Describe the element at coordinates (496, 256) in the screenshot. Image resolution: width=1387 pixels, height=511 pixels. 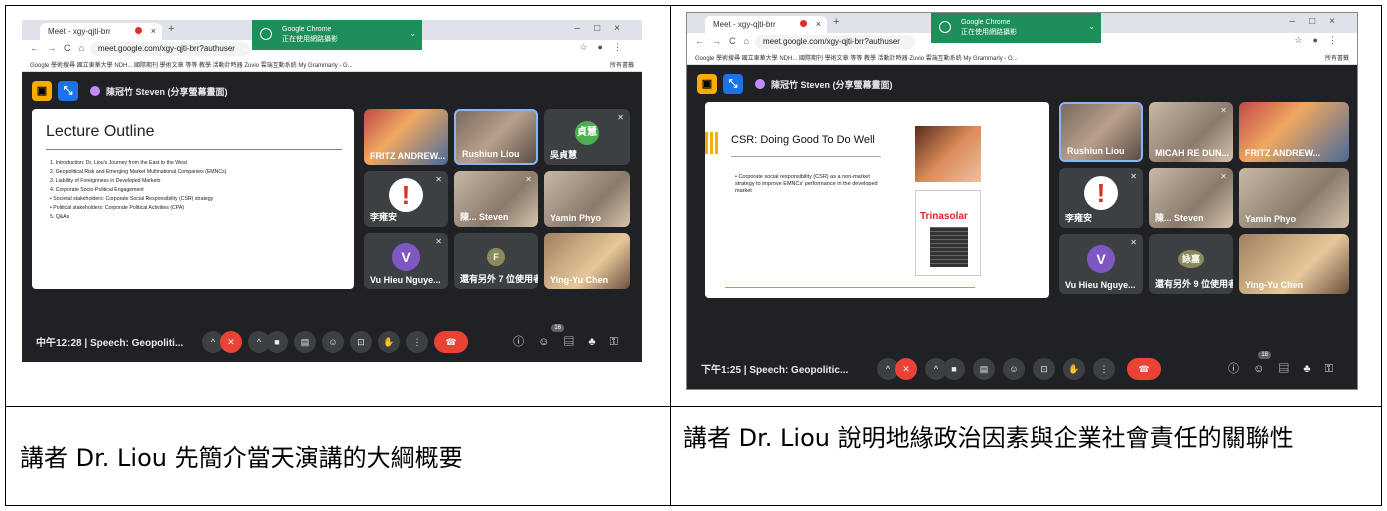
I see `avatar: F` at that location.